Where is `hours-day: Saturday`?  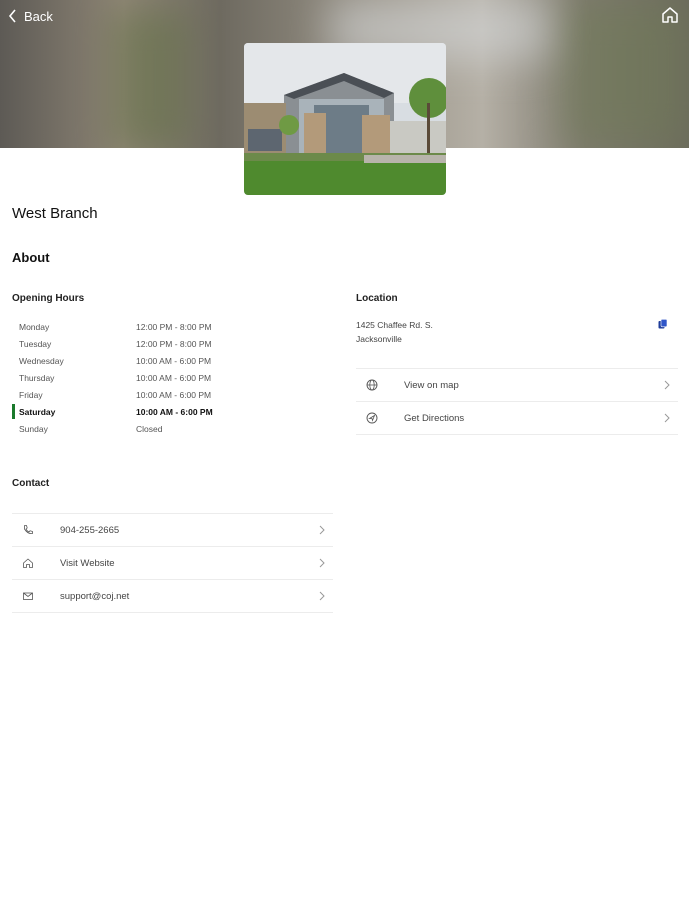
hours-day: Saturday is located at coordinates (37, 411).